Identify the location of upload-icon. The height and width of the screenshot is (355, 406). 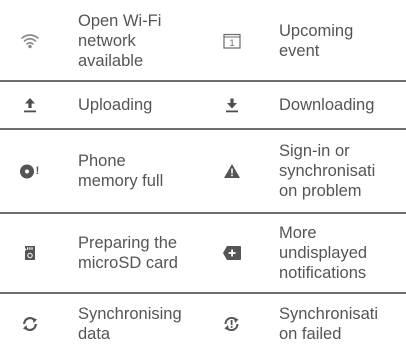
(30, 105).